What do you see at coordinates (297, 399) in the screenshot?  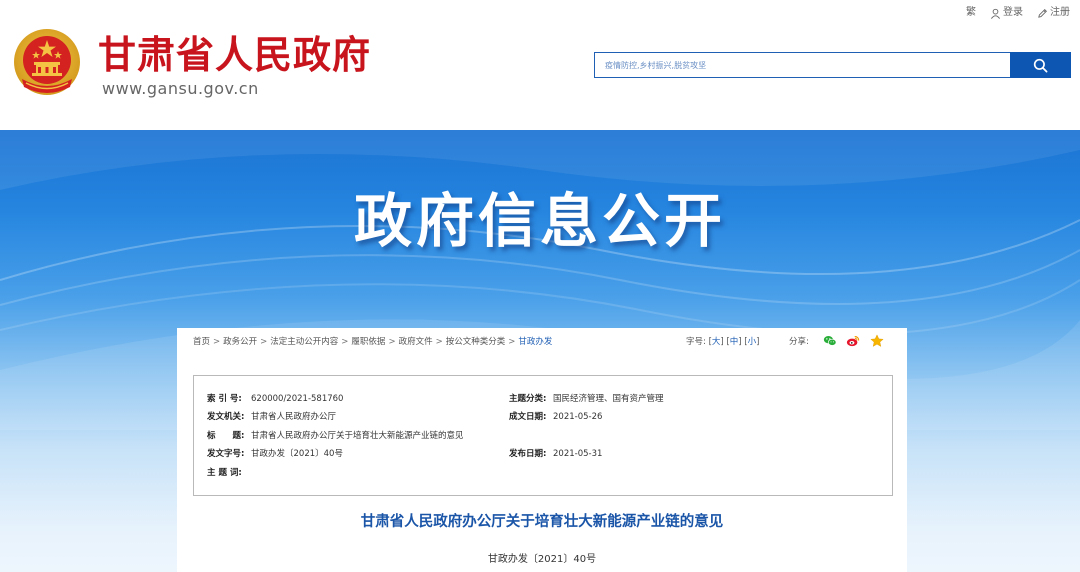 I see `meta-index-value: 620000/2021-581760` at bounding box center [297, 399].